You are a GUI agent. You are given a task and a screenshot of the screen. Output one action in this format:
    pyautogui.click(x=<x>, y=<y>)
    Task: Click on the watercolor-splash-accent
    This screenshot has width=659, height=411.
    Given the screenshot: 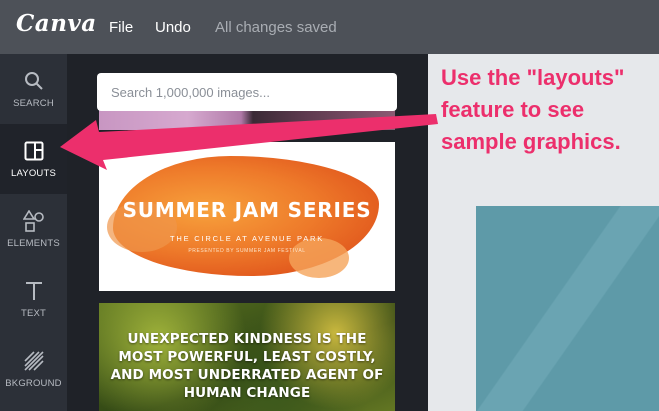 What is the action you would take?
    pyautogui.click(x=319, y=258)
    